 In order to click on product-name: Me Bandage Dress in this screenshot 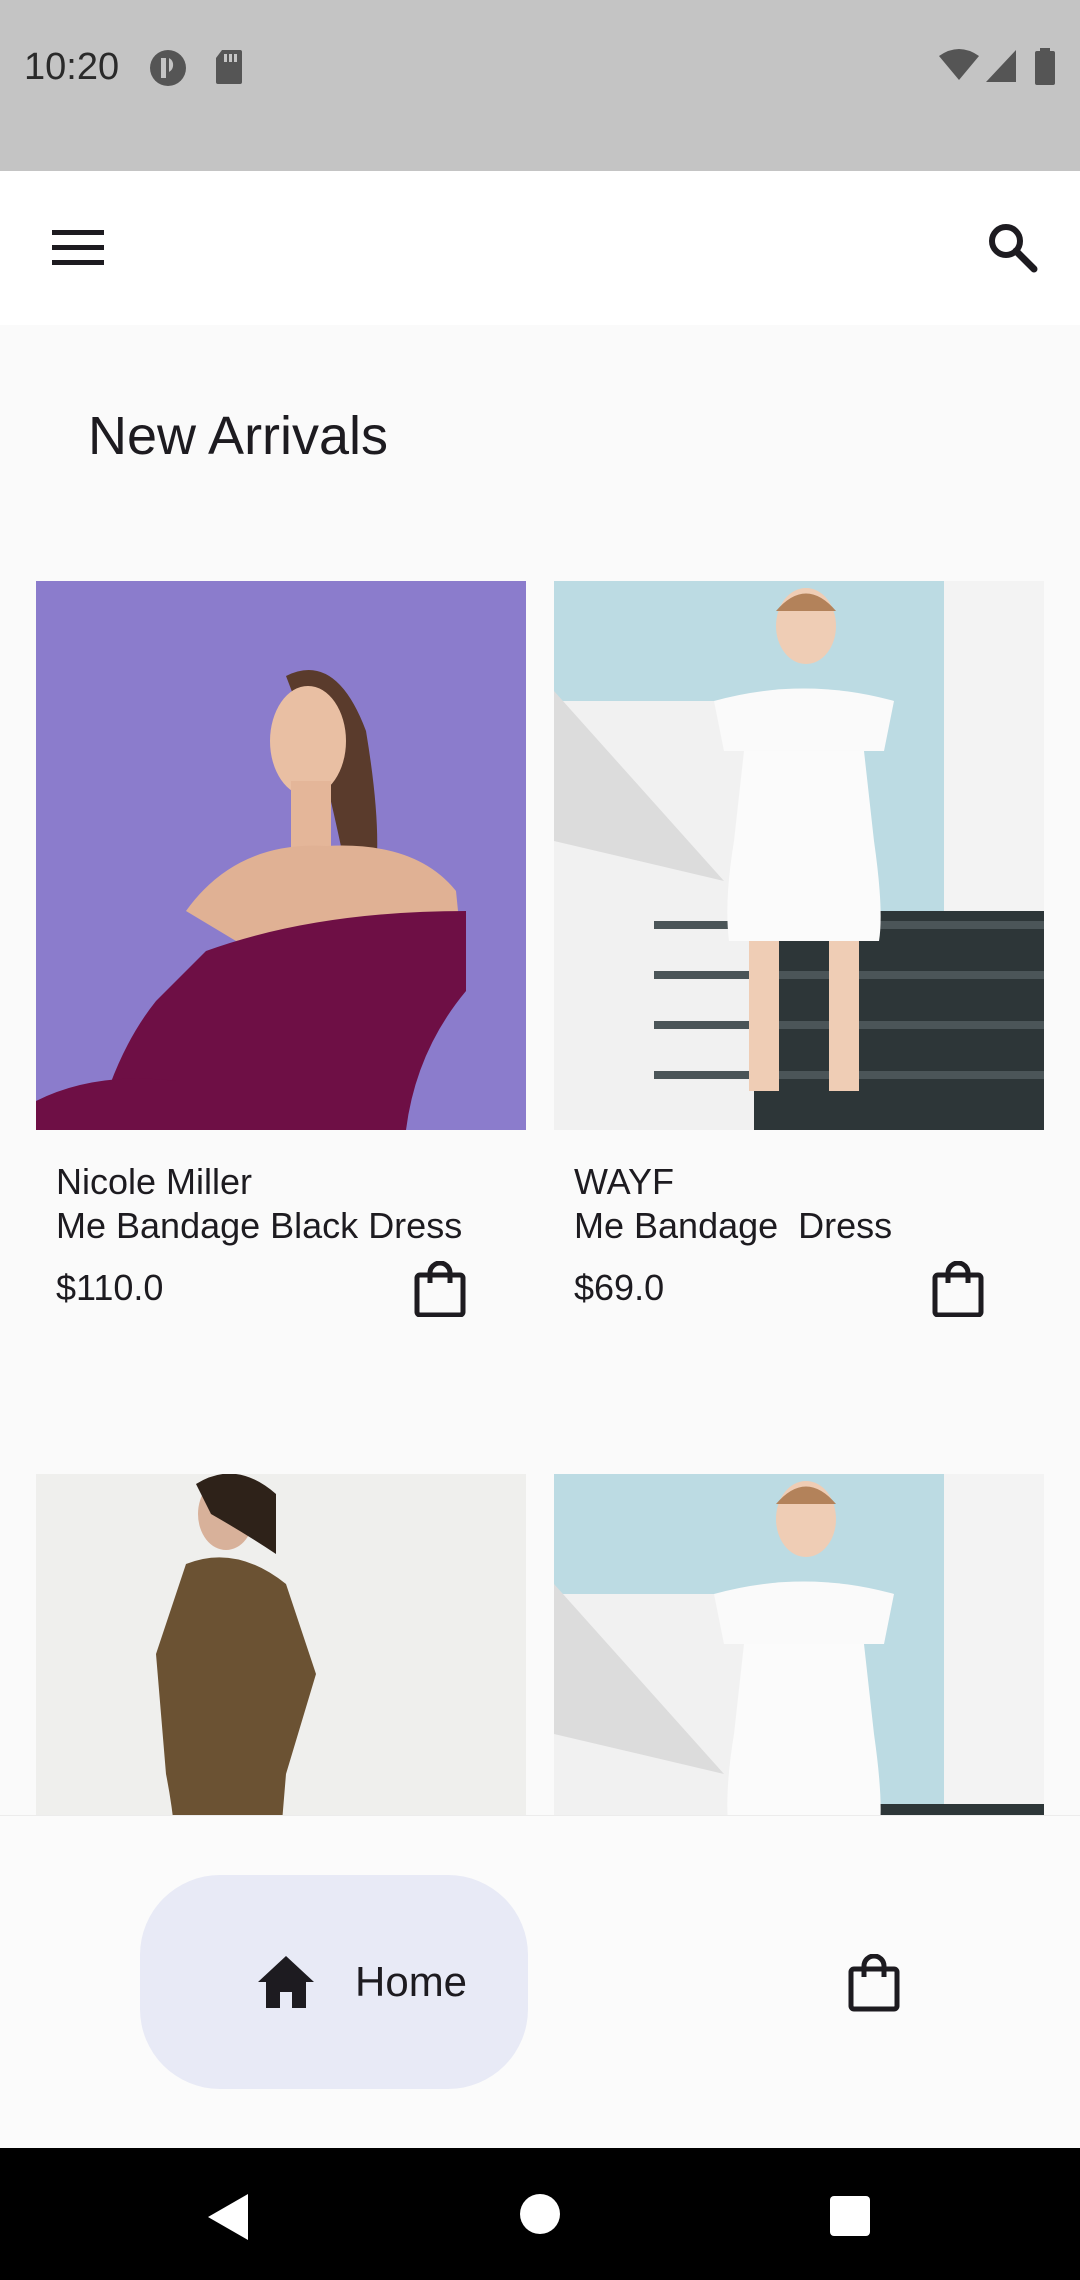, I will do `click(733, 1225)`.